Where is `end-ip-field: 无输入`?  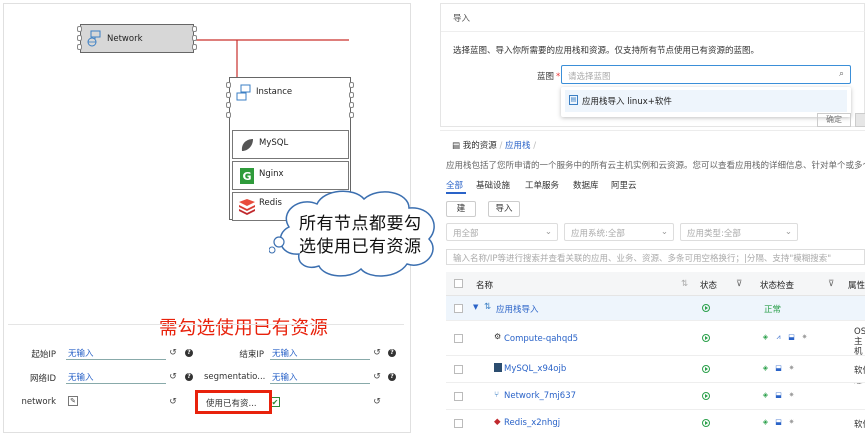 end-ip-field: 无输入 is located at coordinates (320, 353).